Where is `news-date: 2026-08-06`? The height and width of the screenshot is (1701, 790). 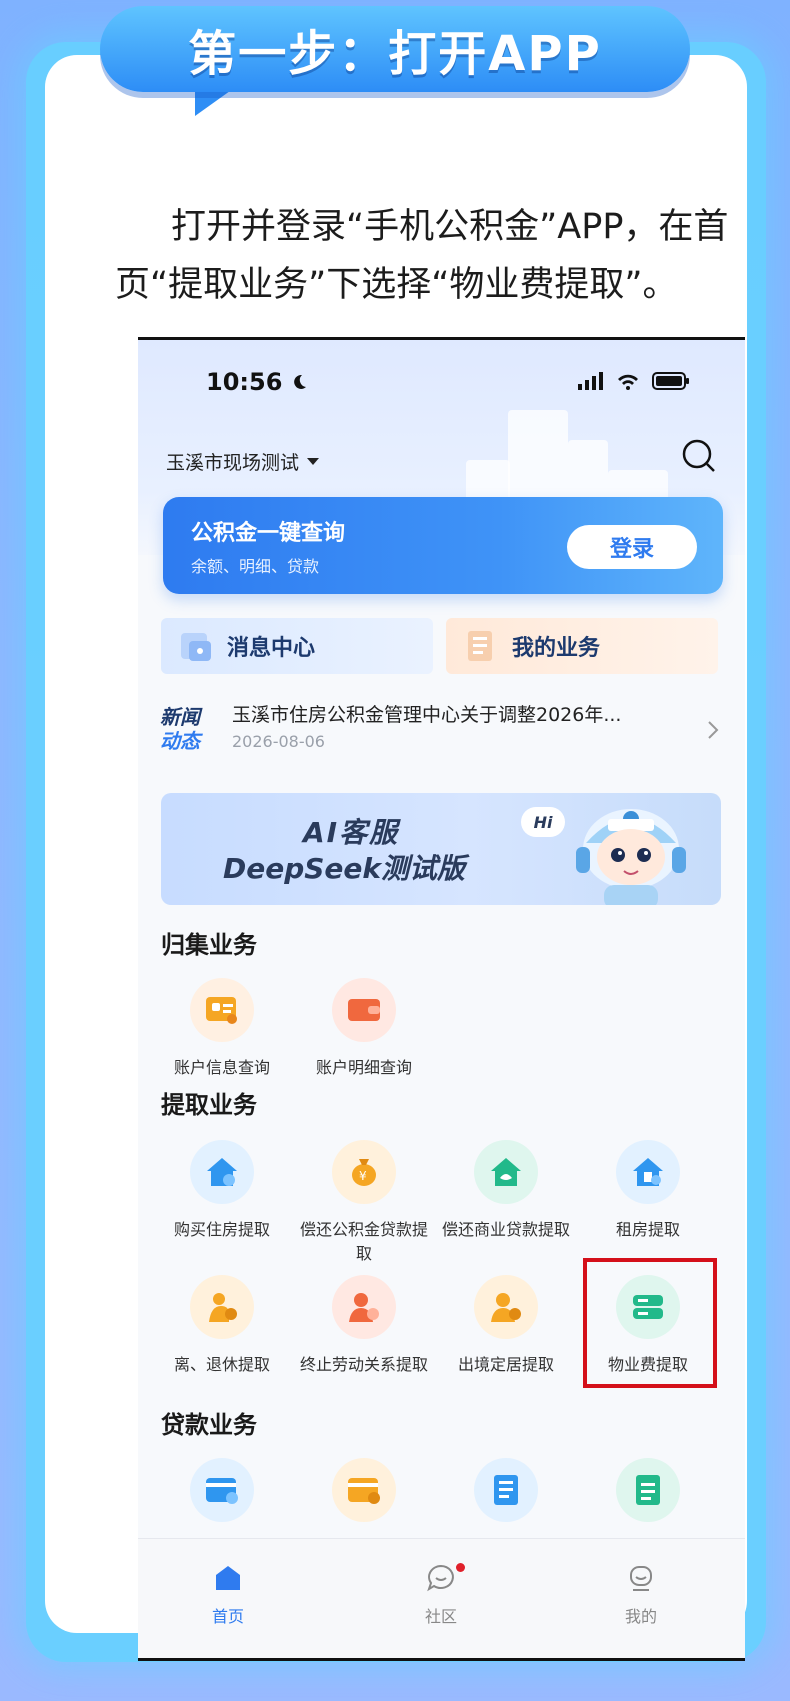
news-date: 2026-08-06 is located at coordinates (278, 741).